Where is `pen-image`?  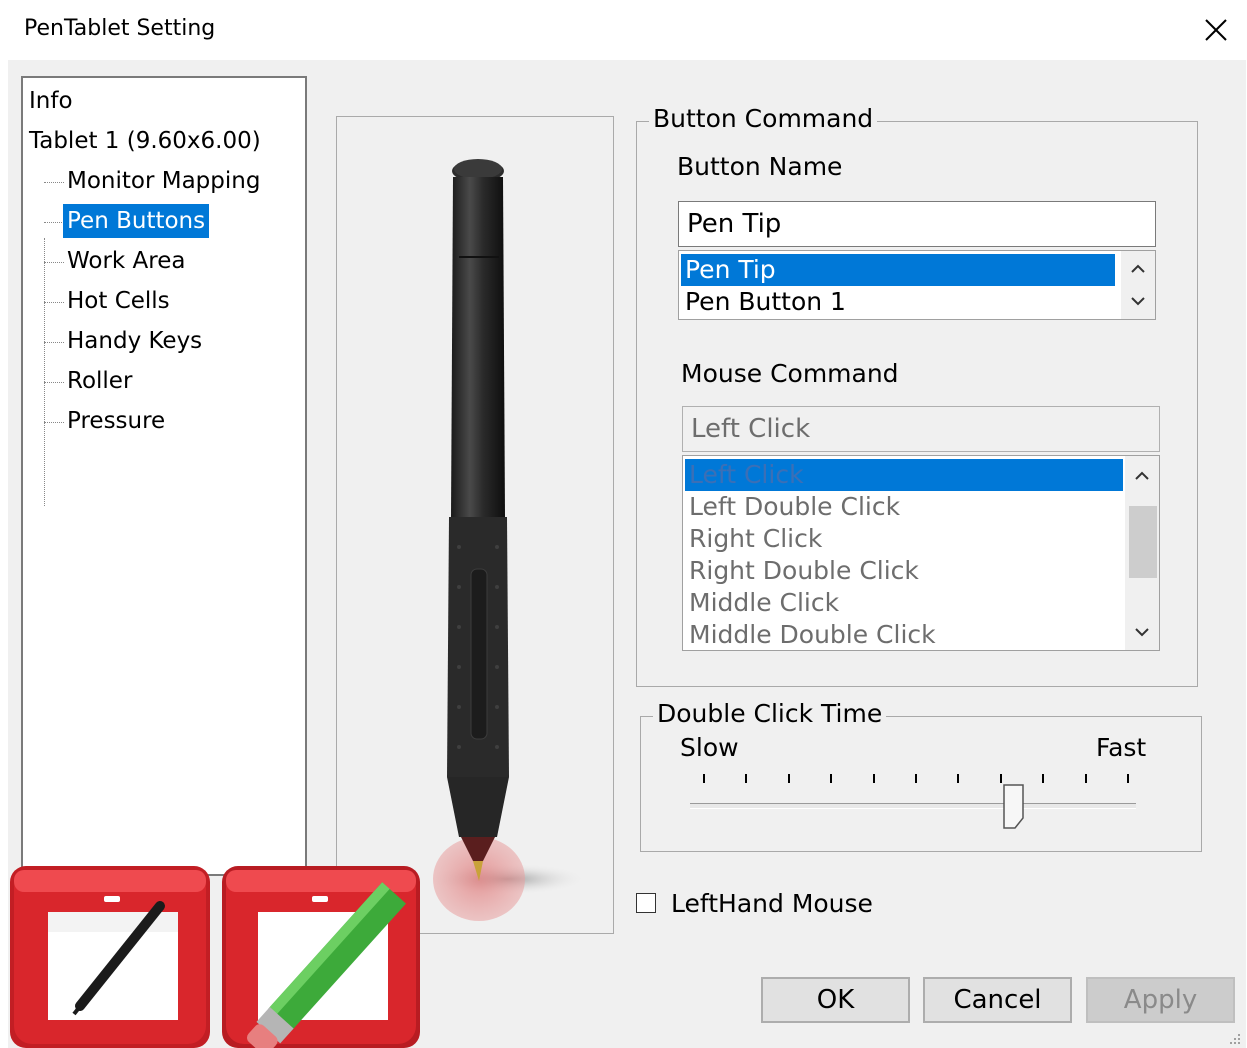 pen-image is located at coordinates (507, 540).